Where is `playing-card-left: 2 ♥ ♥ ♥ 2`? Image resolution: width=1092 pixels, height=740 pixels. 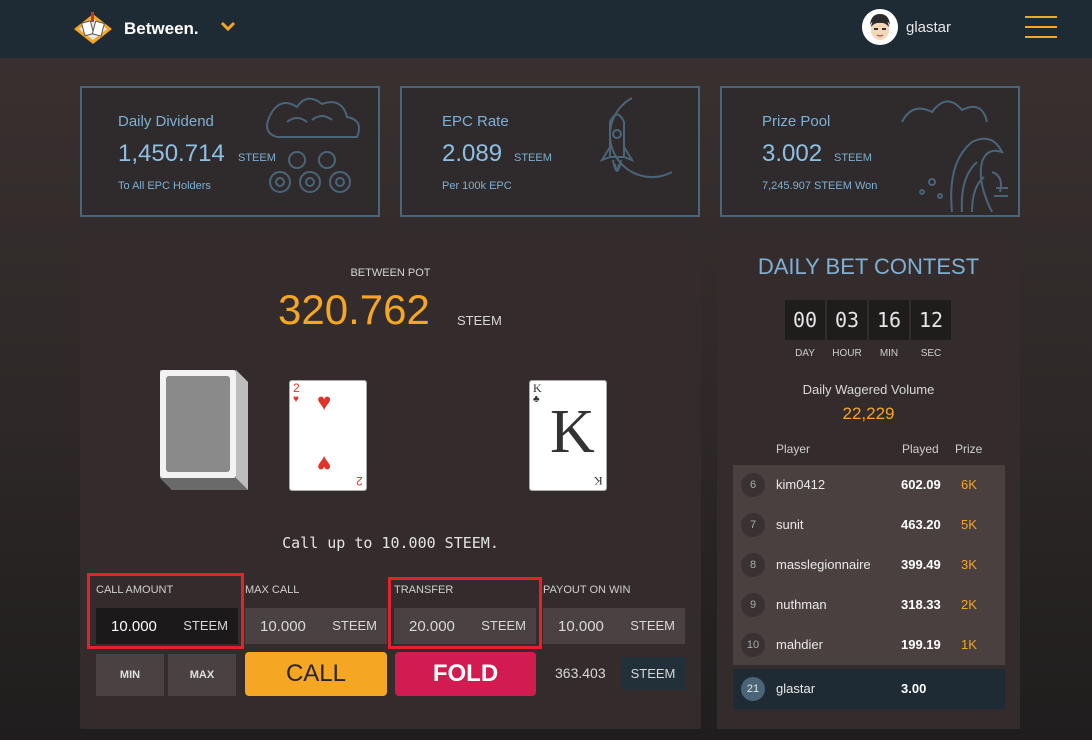
playing-card-left: 2 ♥ ♥ ♥ 2 is located at coordinates (328, 435).